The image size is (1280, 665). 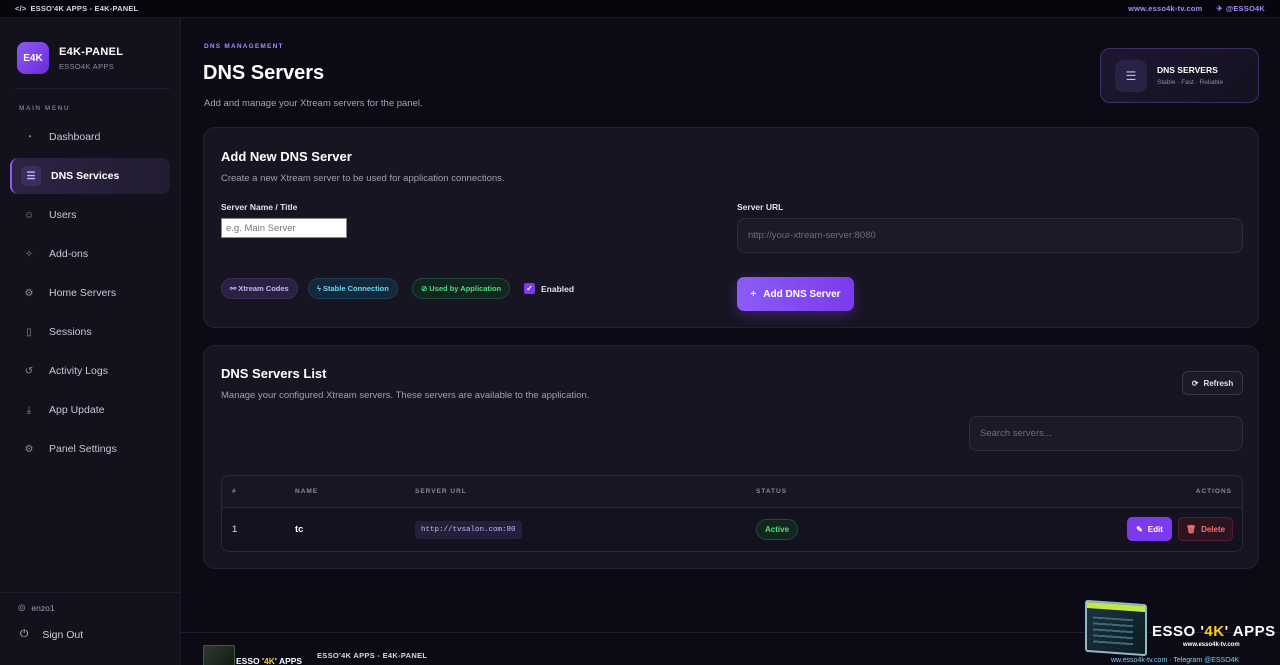 I want to click on gear-icon: ⚙, so click(x=29, y=449).